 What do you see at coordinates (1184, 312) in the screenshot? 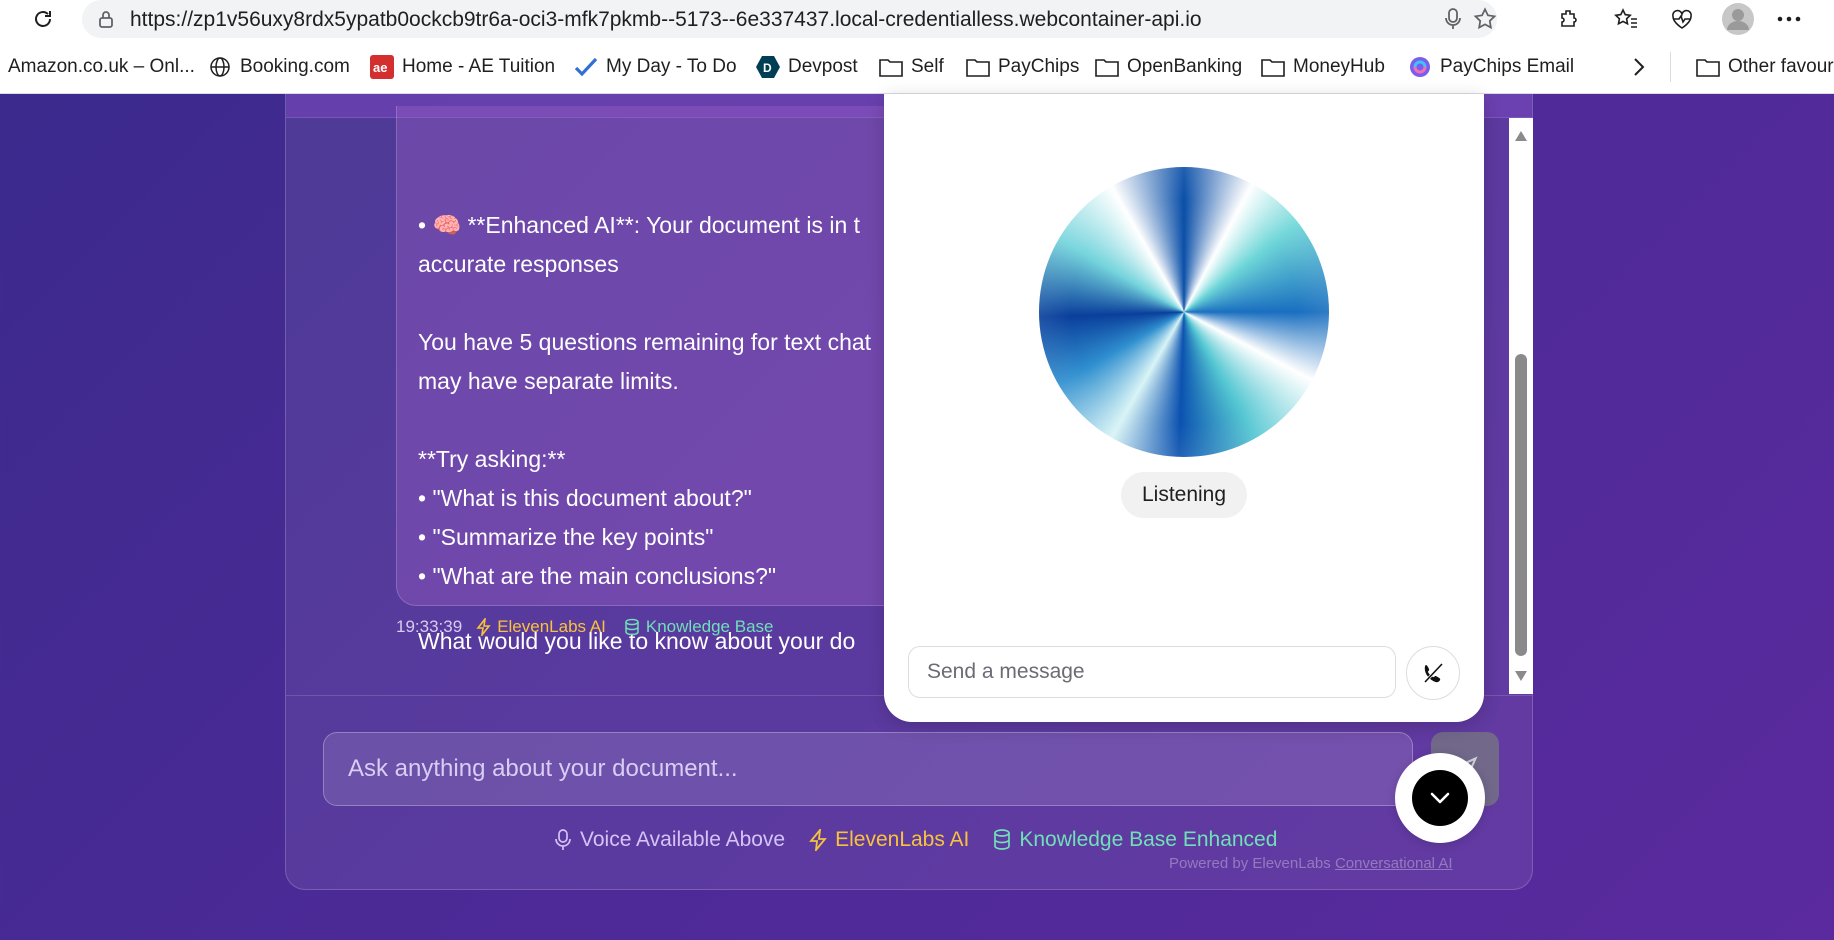
I see `voice-orb` at bounding box center [1184, 312].